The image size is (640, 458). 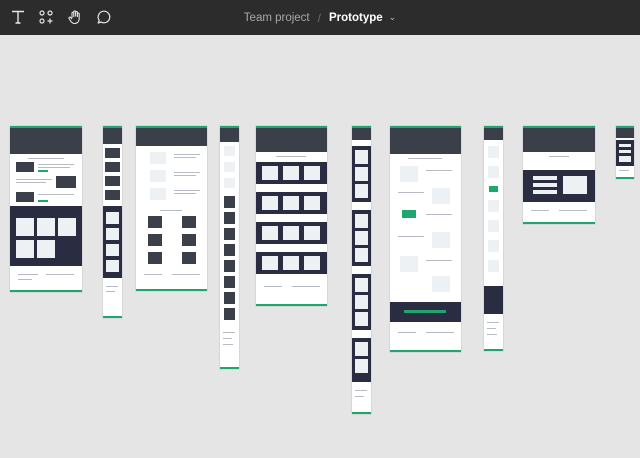 I want to click on frame-features-desktop, so click(x=425, y=239).